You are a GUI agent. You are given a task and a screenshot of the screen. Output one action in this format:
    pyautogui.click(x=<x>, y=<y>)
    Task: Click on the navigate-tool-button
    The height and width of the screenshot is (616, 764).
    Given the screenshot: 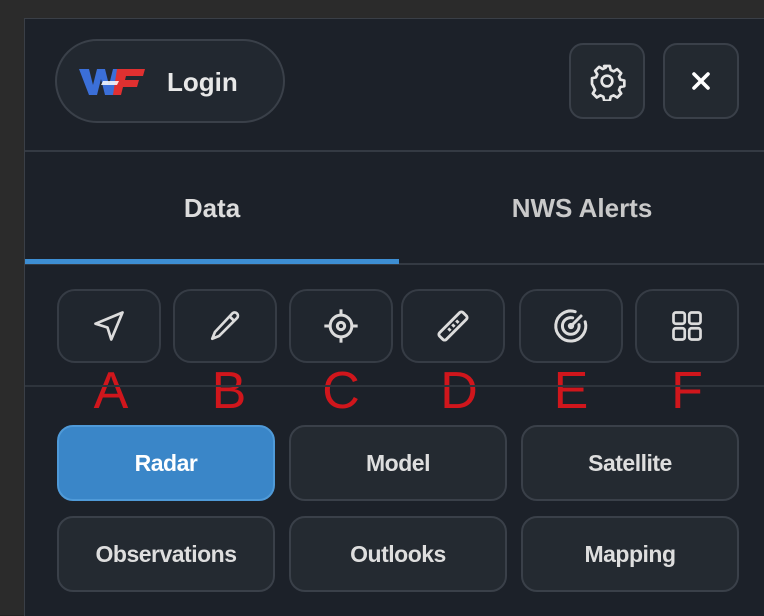 What is the action you would take?
    pyautogui.click(x=109, y=326)
    